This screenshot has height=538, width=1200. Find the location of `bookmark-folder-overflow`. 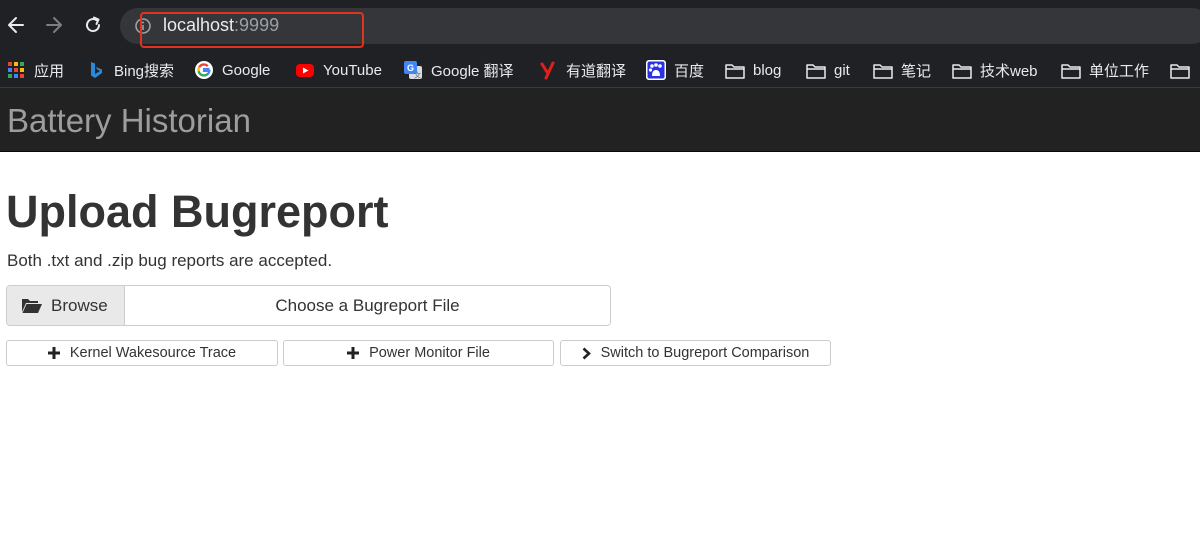

bookmark-folder-overflow is located at coordinates (1184, 70).